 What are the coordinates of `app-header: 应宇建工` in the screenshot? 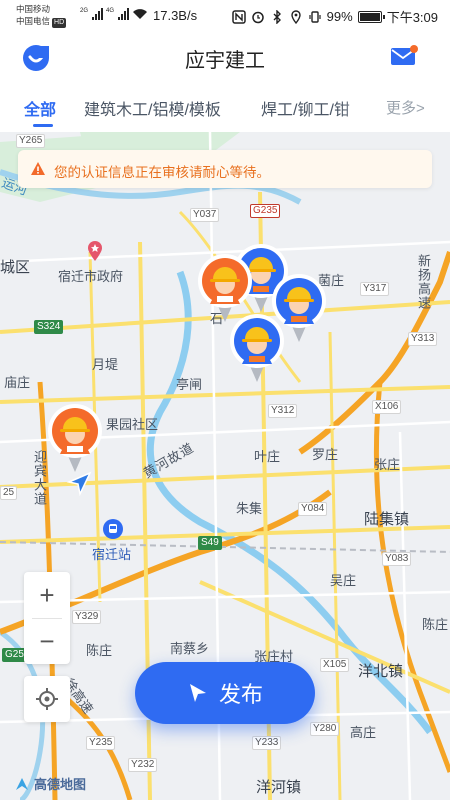 It's located at (225, 57).